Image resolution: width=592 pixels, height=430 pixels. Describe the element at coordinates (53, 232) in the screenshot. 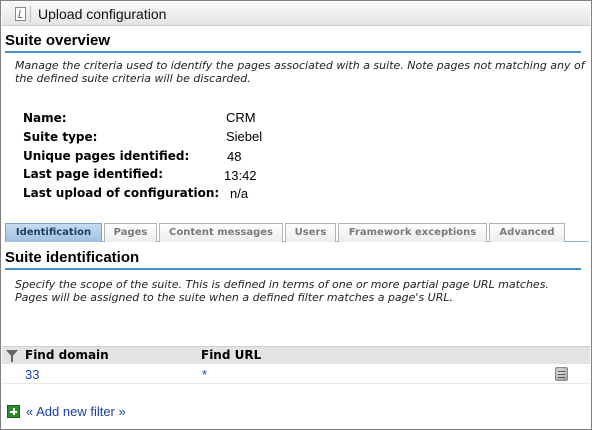

I see `tab-identification: Identification` at that location.